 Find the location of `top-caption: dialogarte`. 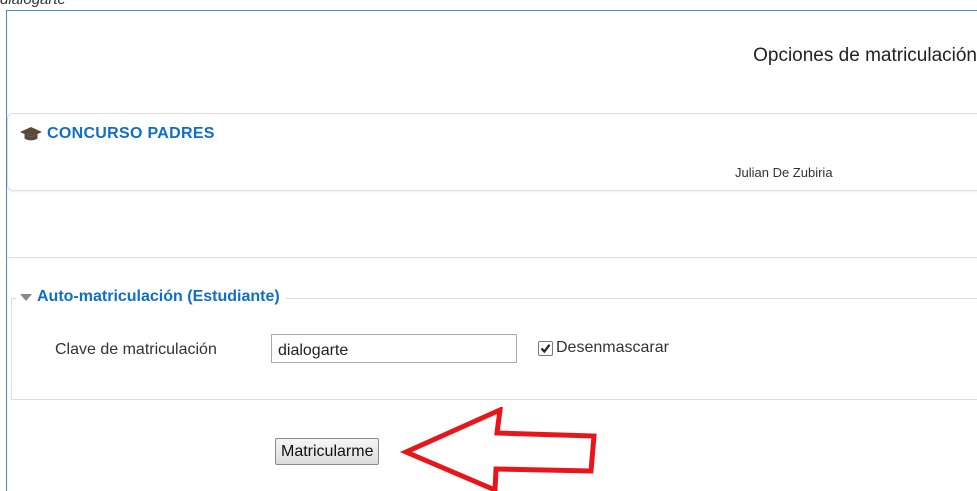

top-caption: dialogarte is located at coordinates (33, 4).